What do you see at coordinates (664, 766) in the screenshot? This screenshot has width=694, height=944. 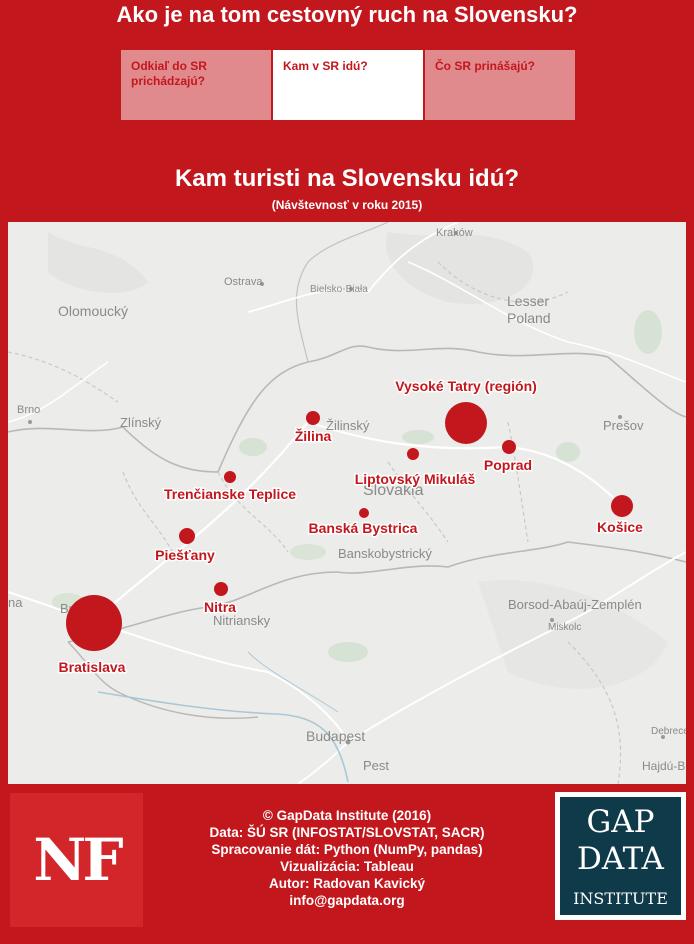 I see `label-hajdu: Hajdú-Bih` at bounding box center [664, 766].